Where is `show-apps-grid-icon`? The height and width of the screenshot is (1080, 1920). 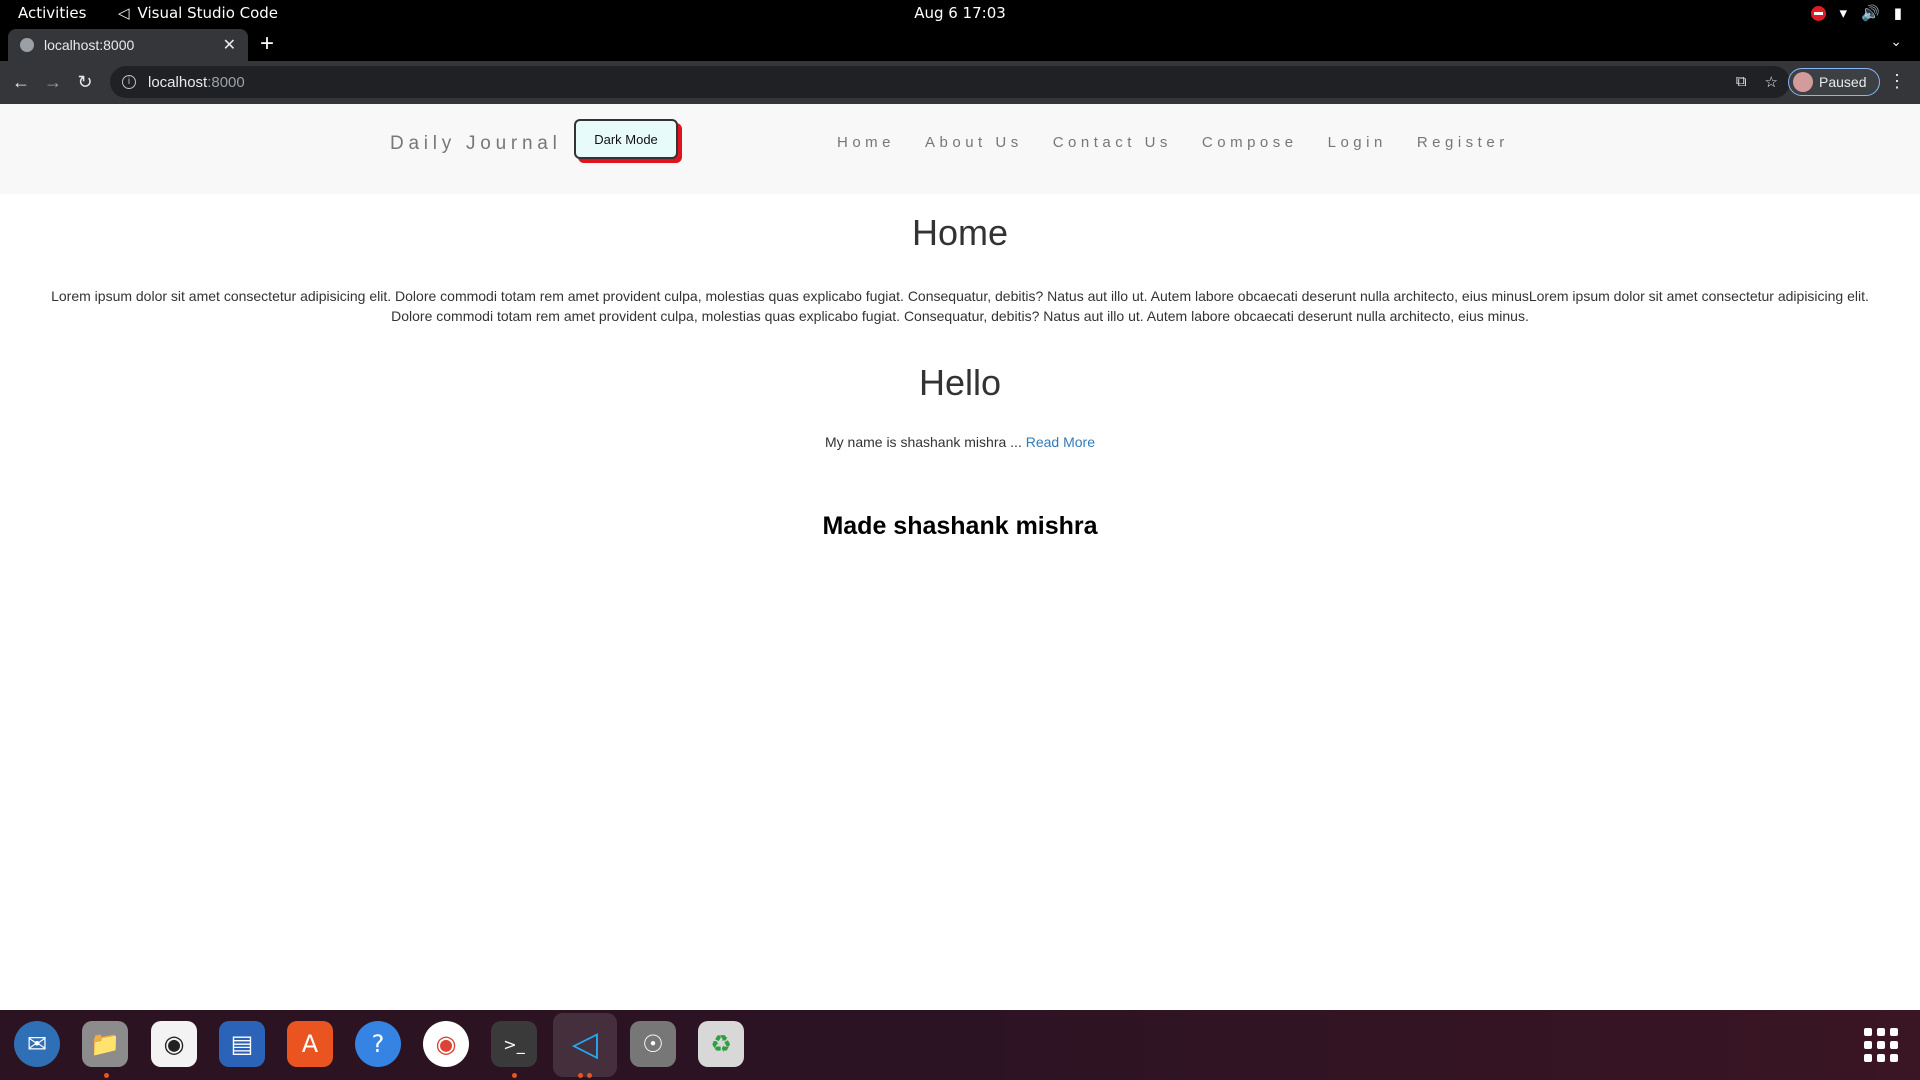 show-apps-grid-icon is located at coordinates (1881, 1045).